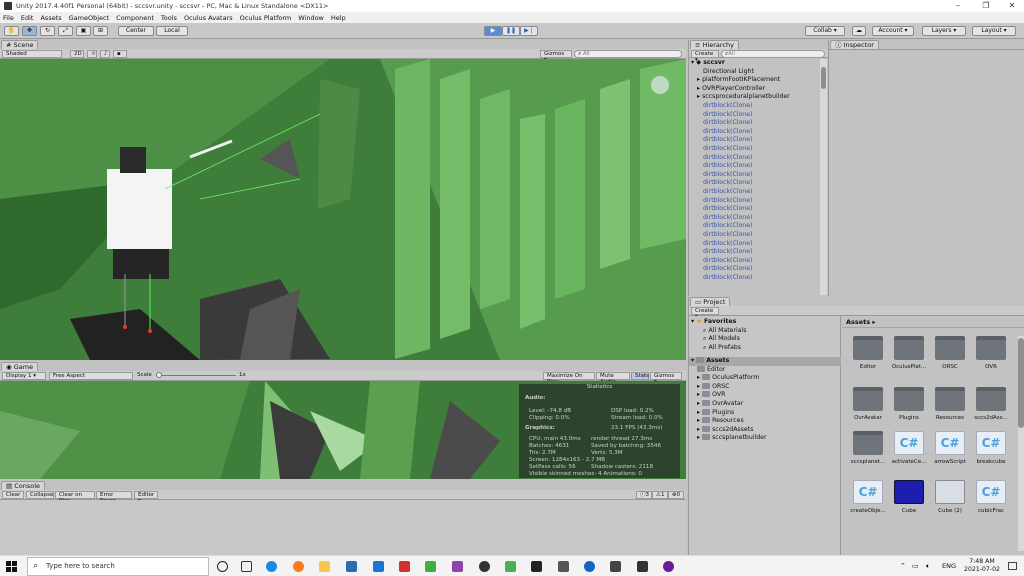  Describe the element at coordinates (644, 495) in the screenshot. I see `log-count-toggle: ⓘ3` at that location.